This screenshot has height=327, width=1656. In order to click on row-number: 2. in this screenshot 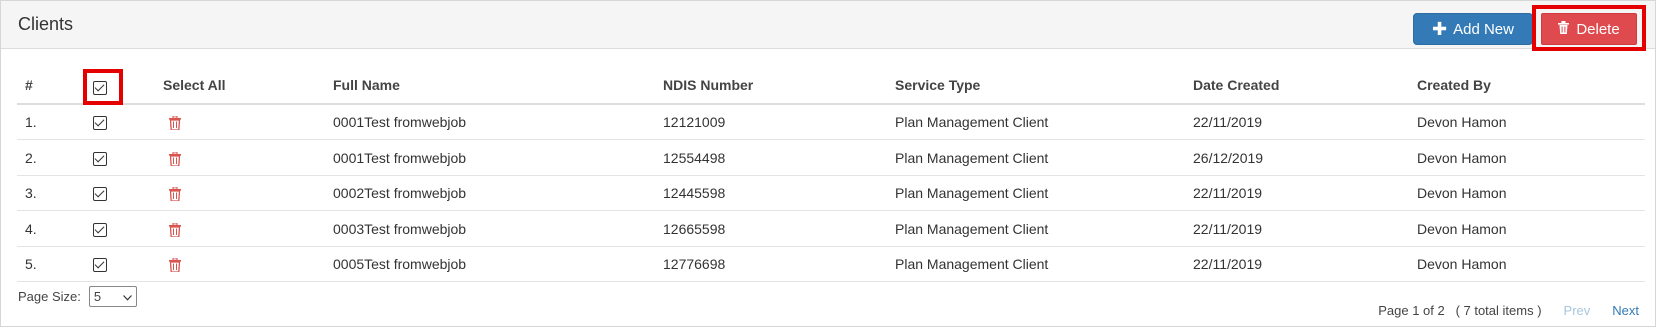, I will do `click(48, 157)`.